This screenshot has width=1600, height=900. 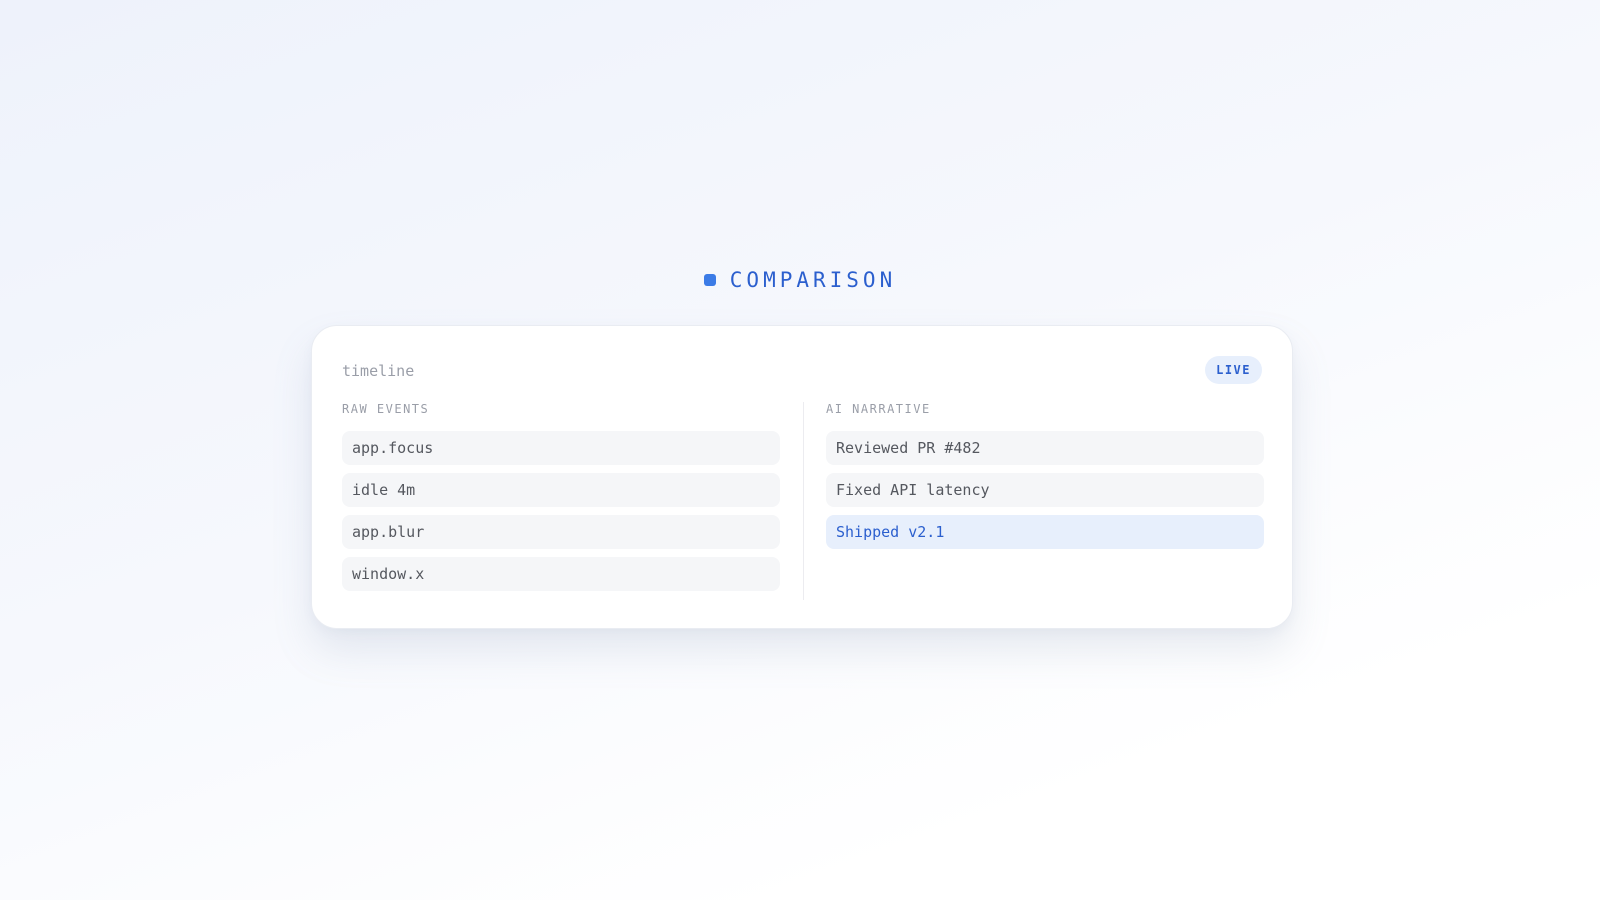 What do you see at coordinates (561, 490) in the screenshot?
I see `raw-event-item: idle 4m` at bounding box center [561, 490].